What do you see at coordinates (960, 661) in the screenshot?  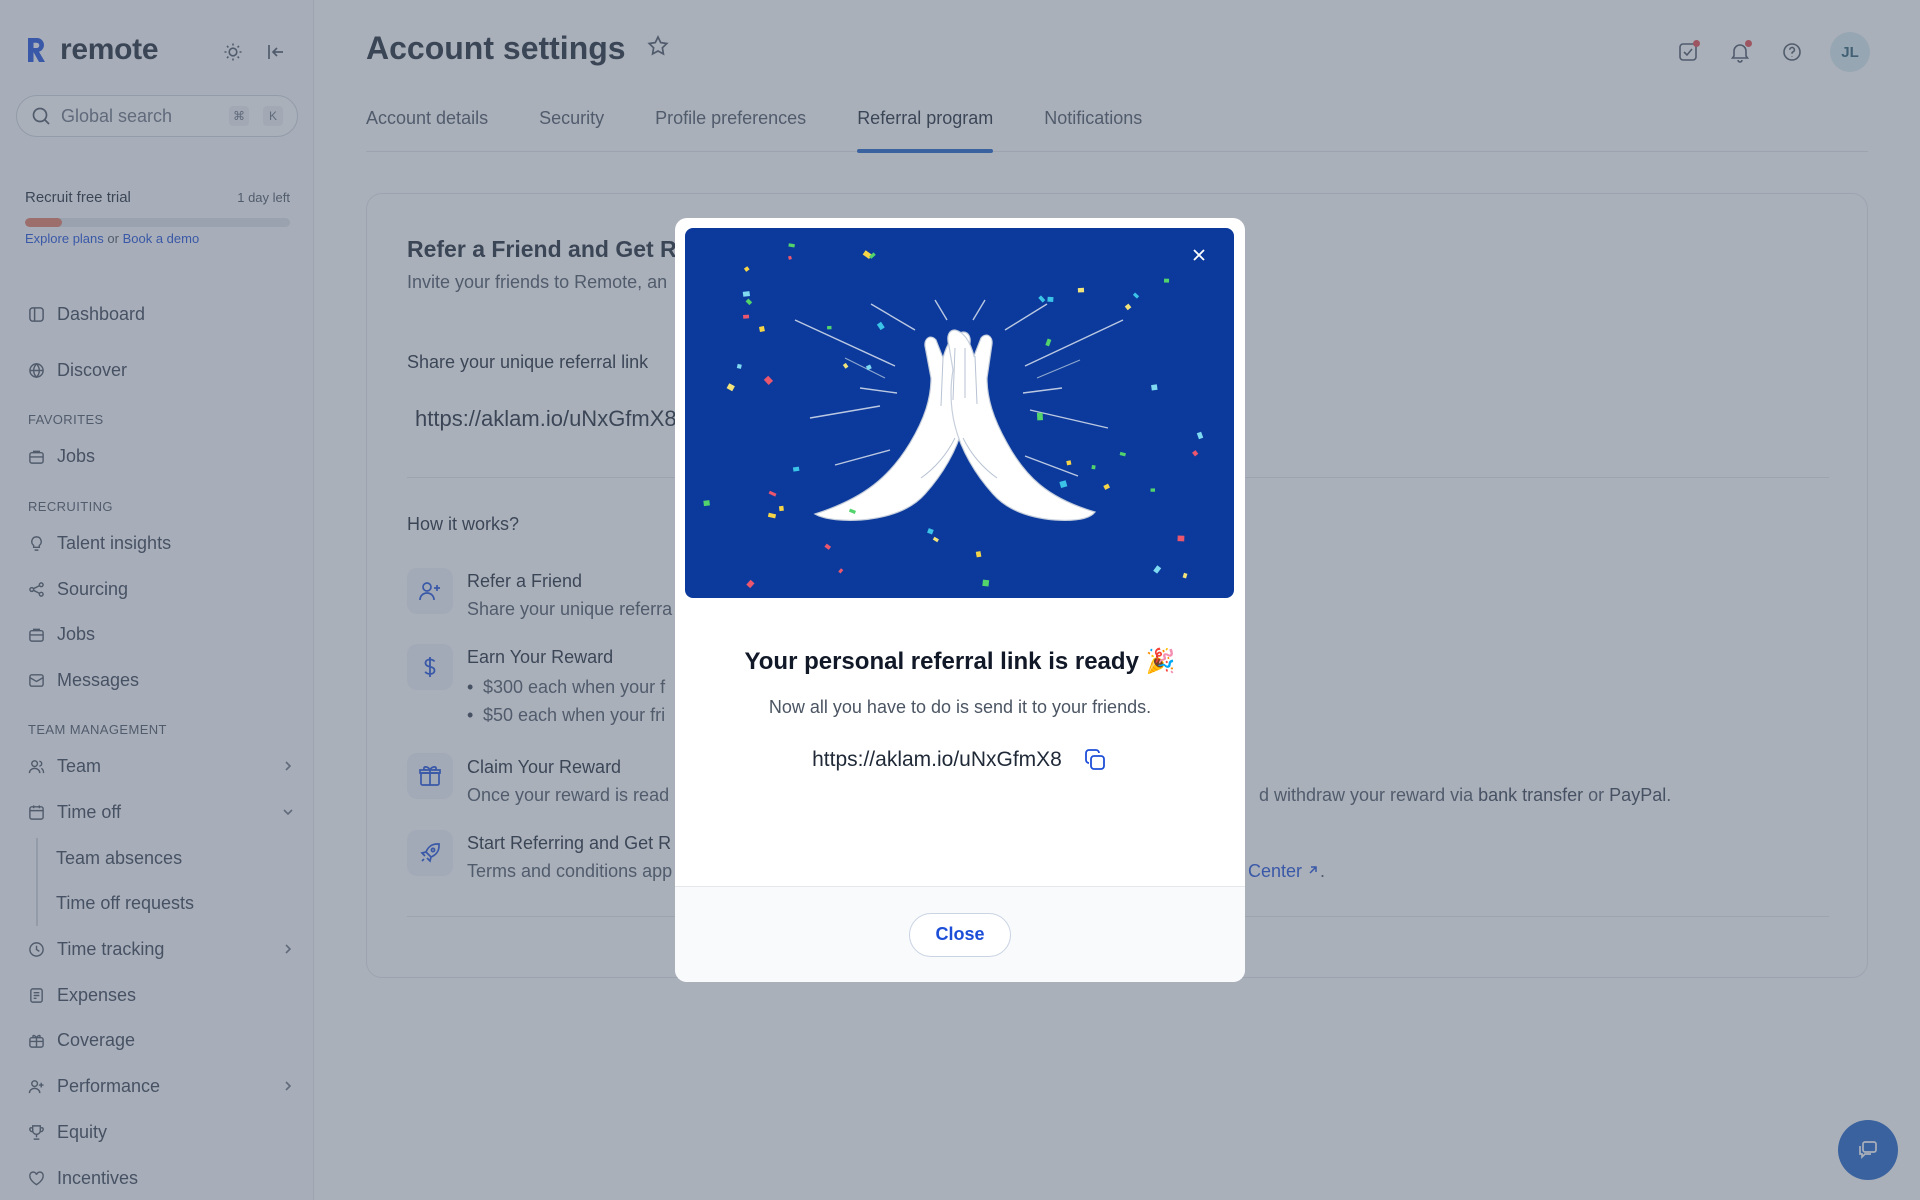 I see `modal-title: Your personal referral link is ready 🎉` at bounding box center [960, 661].